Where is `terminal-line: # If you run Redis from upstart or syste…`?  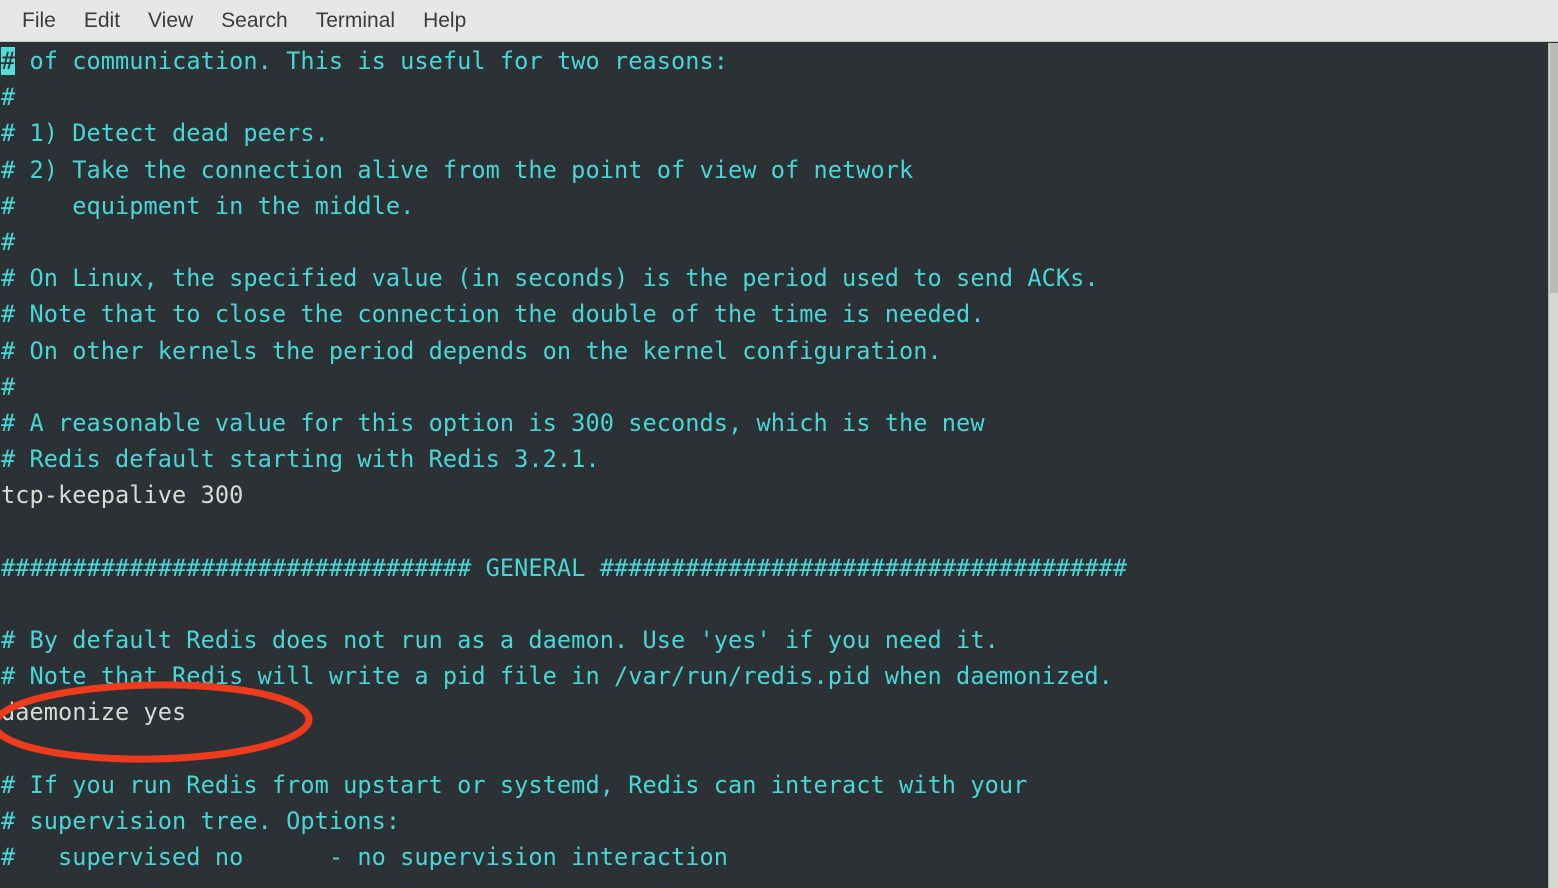
terminal-line: # If you run Redis from upstart or syste… is located at coordinates (514, 784).